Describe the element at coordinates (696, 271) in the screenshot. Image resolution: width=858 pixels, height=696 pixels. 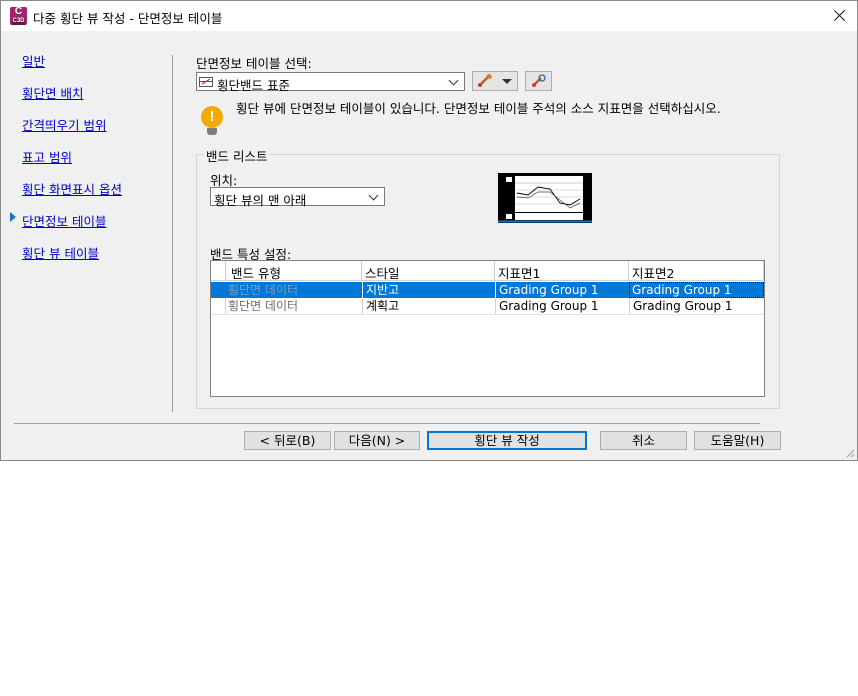
I see `column-header-surface2: 지표면2` at that location.